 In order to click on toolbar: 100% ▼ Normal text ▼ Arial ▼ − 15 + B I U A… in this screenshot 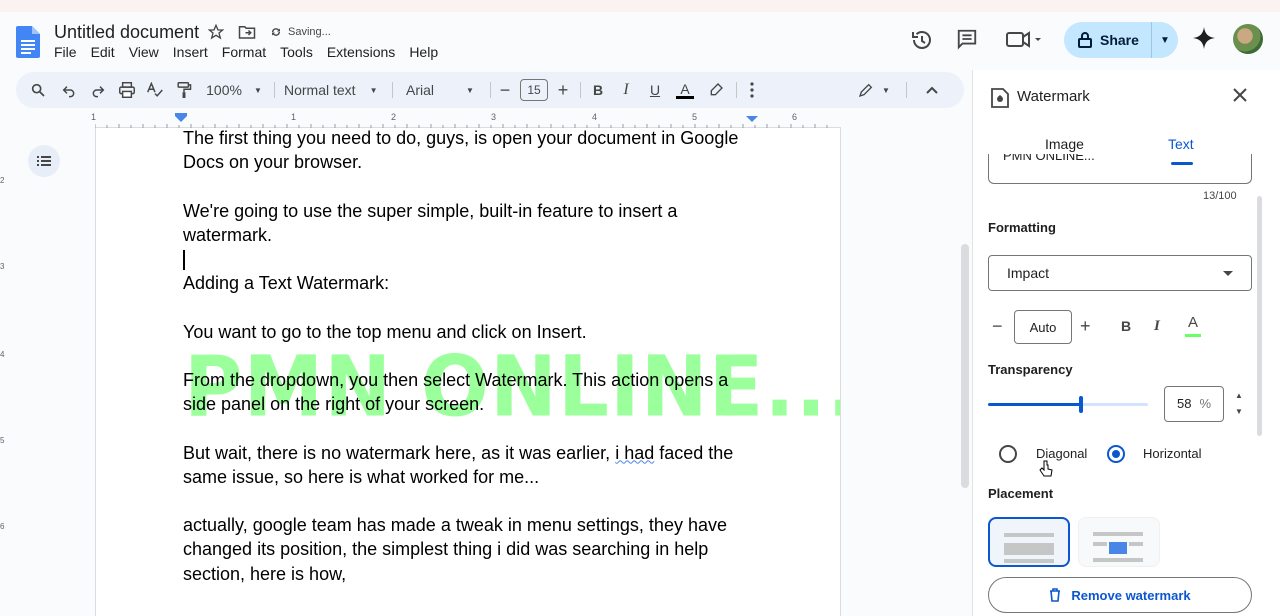, I will do `click(490, 90)`.